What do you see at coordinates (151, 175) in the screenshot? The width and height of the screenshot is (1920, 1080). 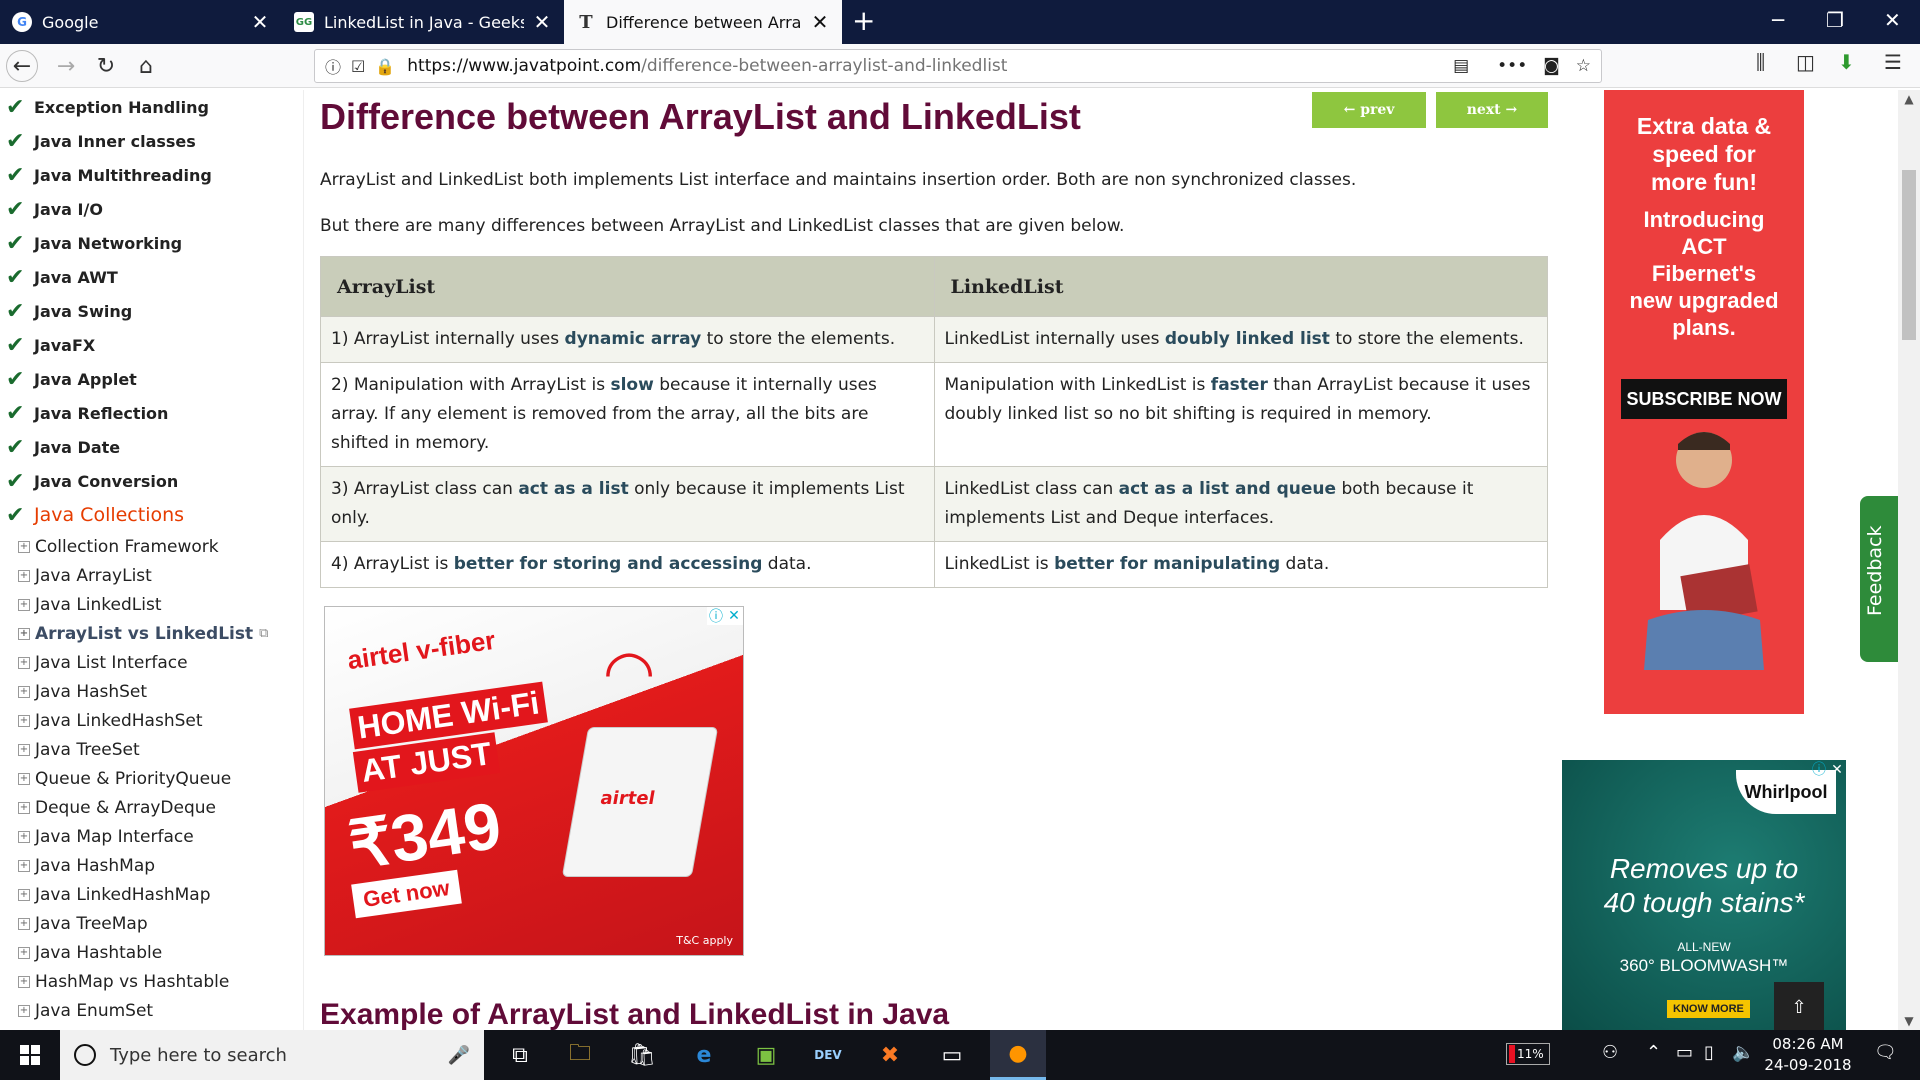 I see `sidebar-item-topic: ✔ Java Multithreading` at bounding box center [151, 175].